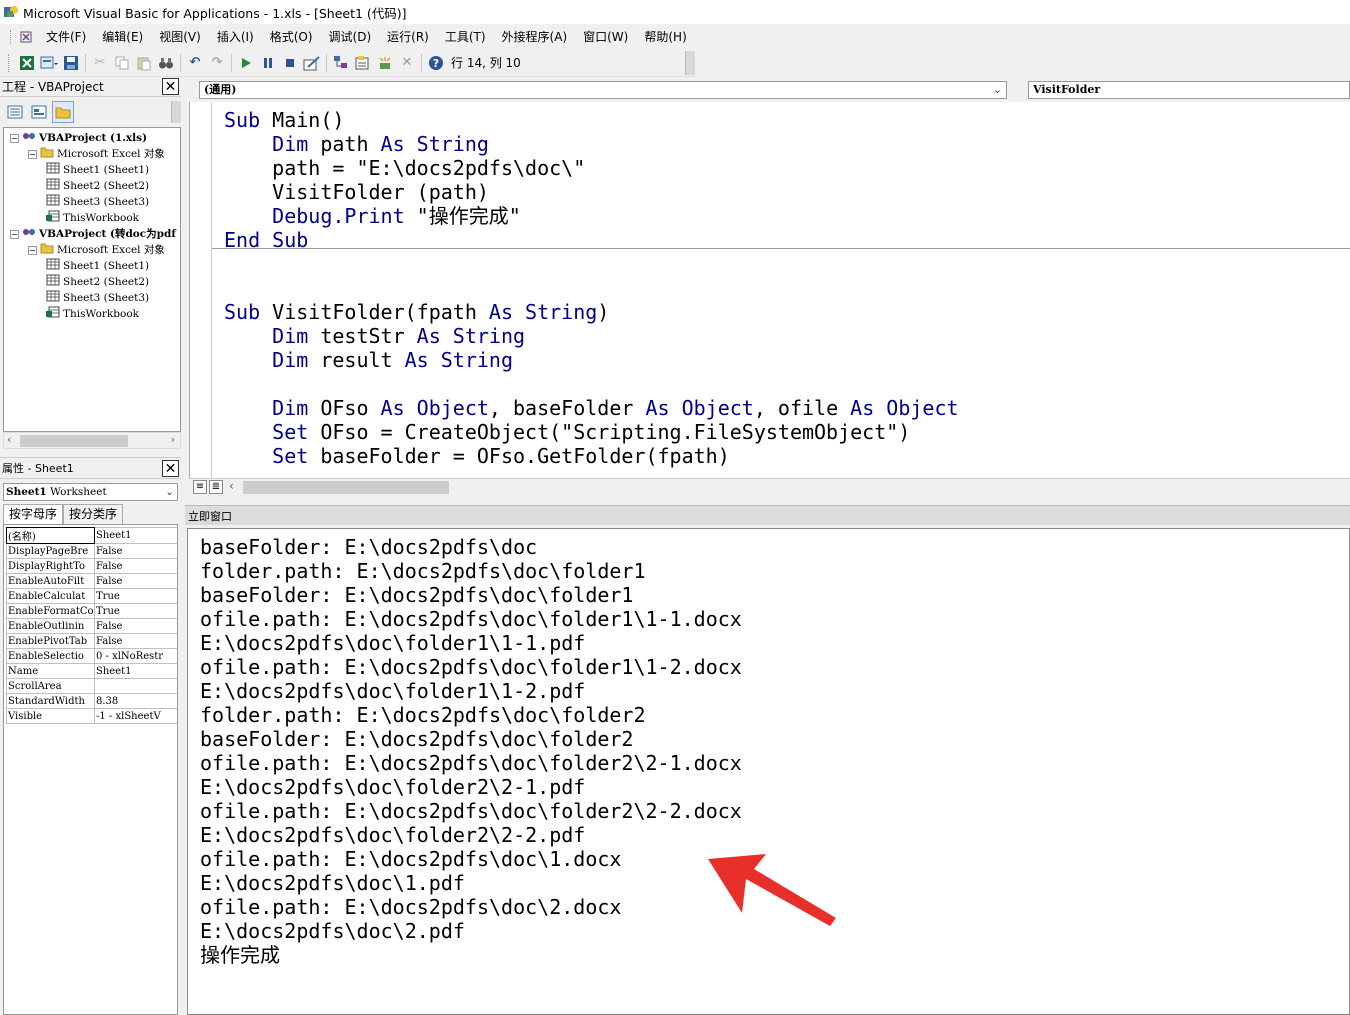  I want to click on menu-edit: 编辑(E), so click(122, 37).